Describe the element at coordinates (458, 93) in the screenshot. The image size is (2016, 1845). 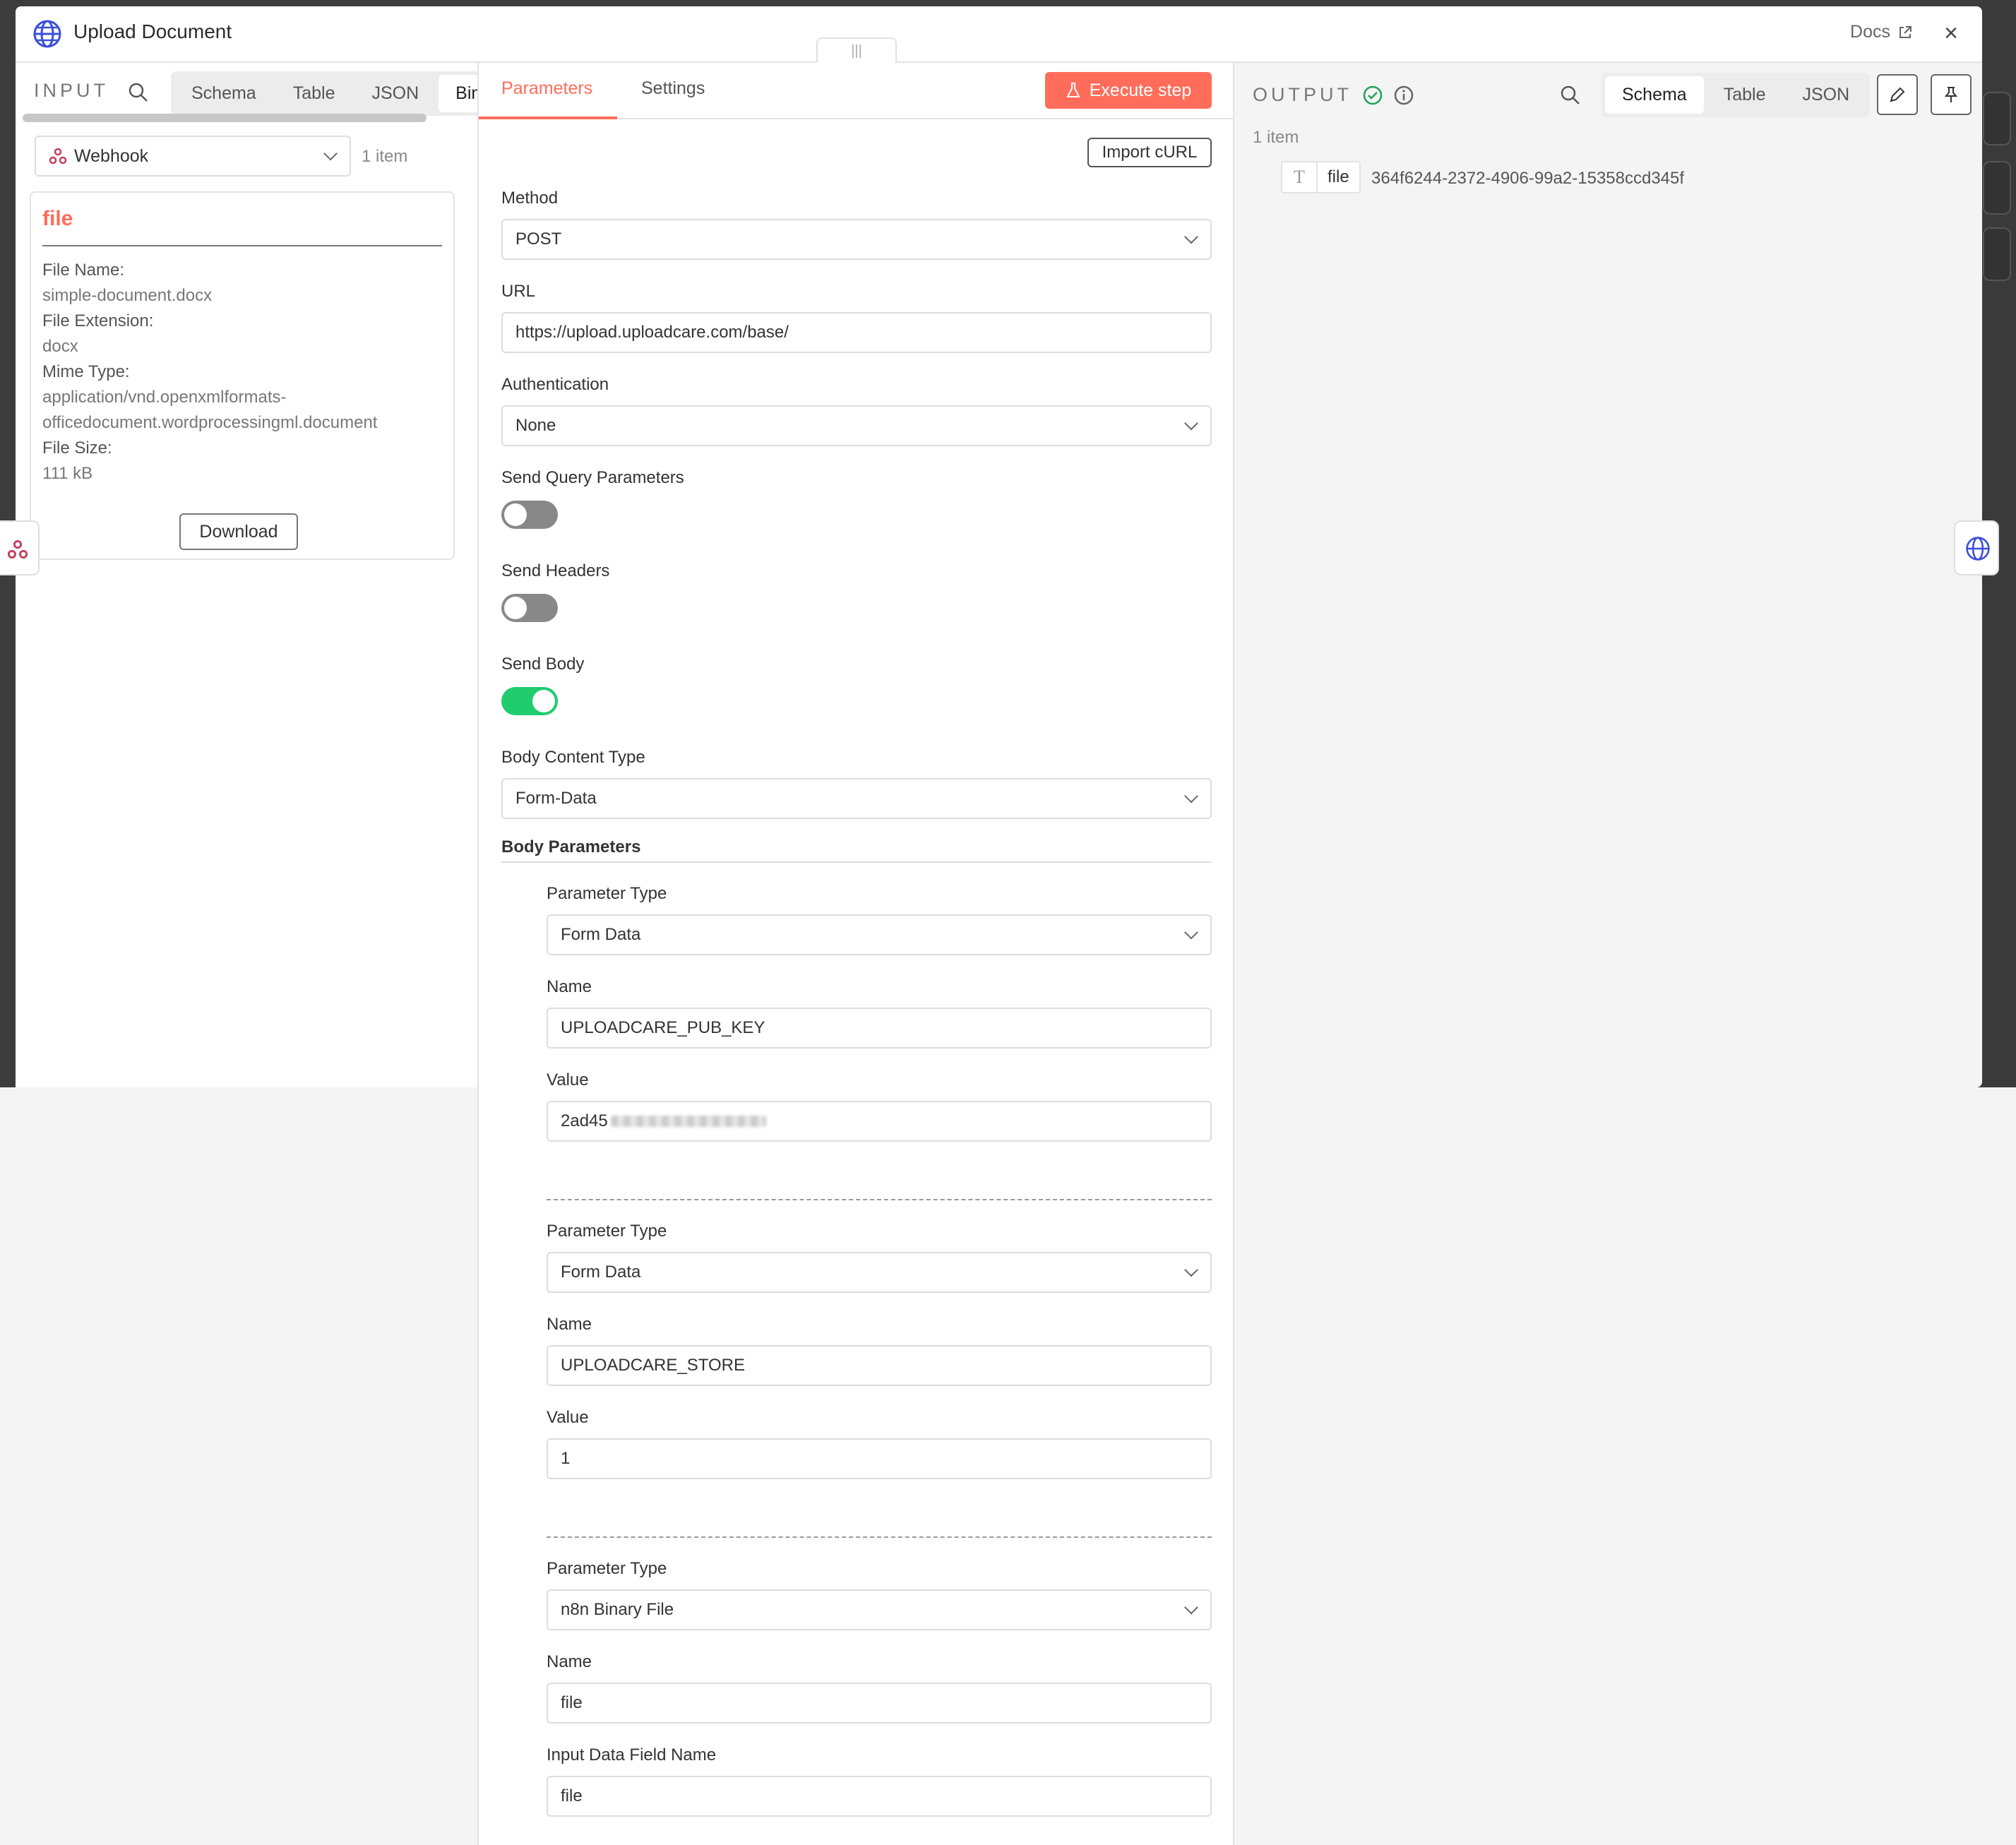
I see `tab-binary: Bina` at that location.